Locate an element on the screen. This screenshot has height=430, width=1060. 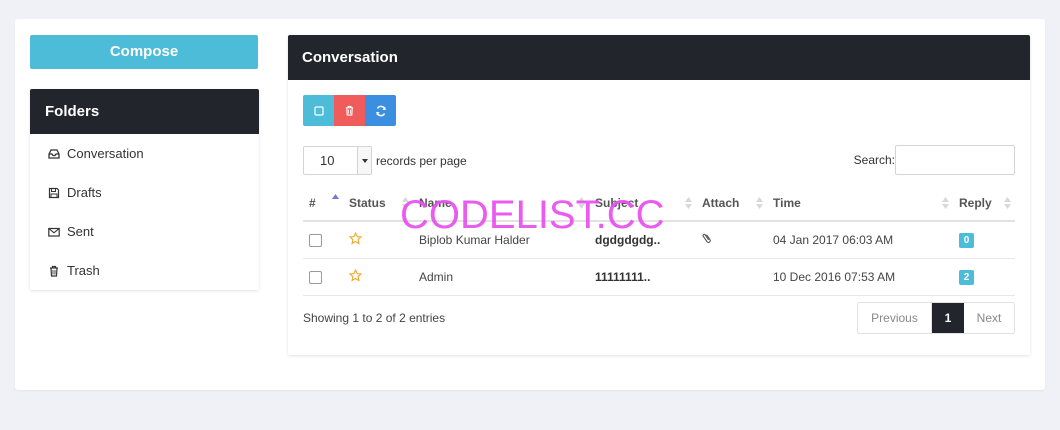
delete-button is located at coordinates (349, 110).